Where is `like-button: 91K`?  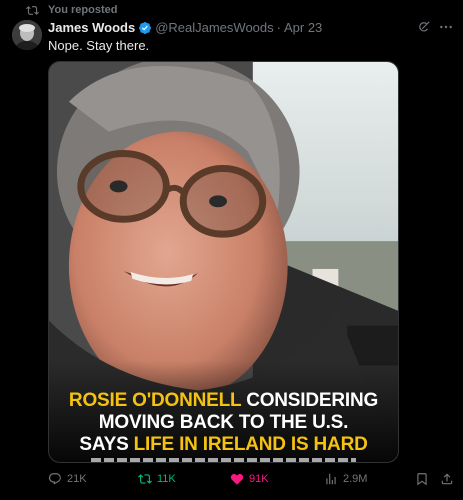 like-button: 91K is located at coordinates (249, 479).